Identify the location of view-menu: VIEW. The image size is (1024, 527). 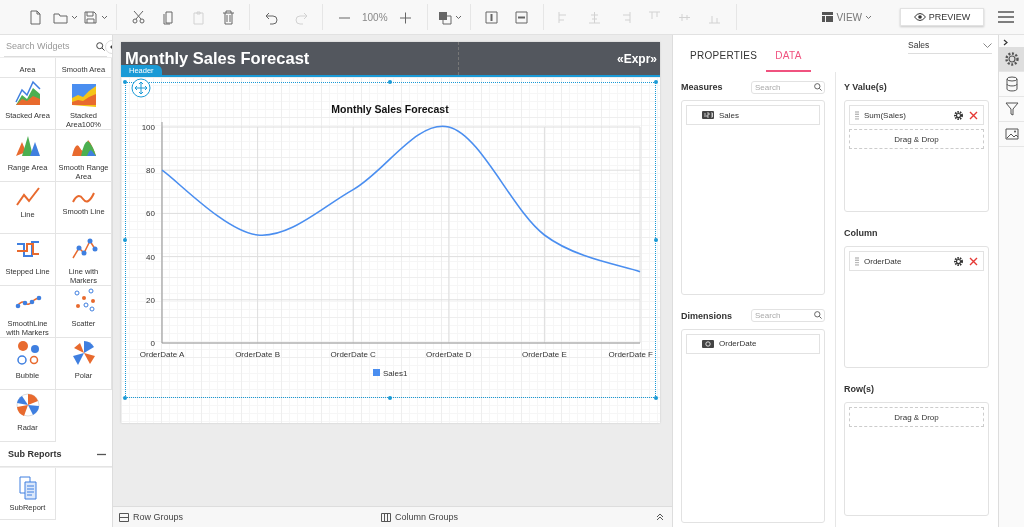
(847, 17).